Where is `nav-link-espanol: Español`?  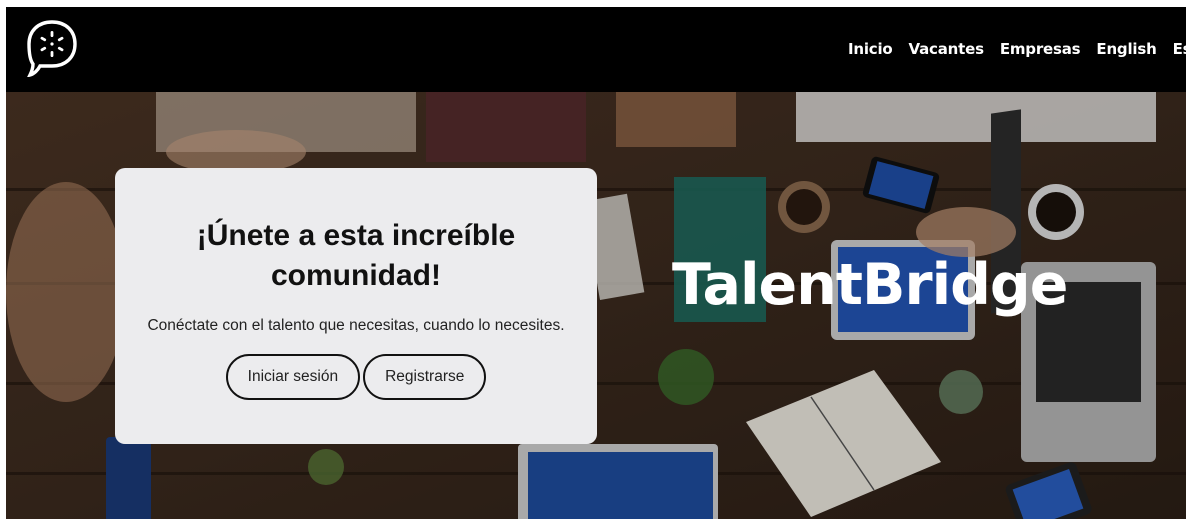
nav-link-espanol: Español is located at coordinates (1179, 49).